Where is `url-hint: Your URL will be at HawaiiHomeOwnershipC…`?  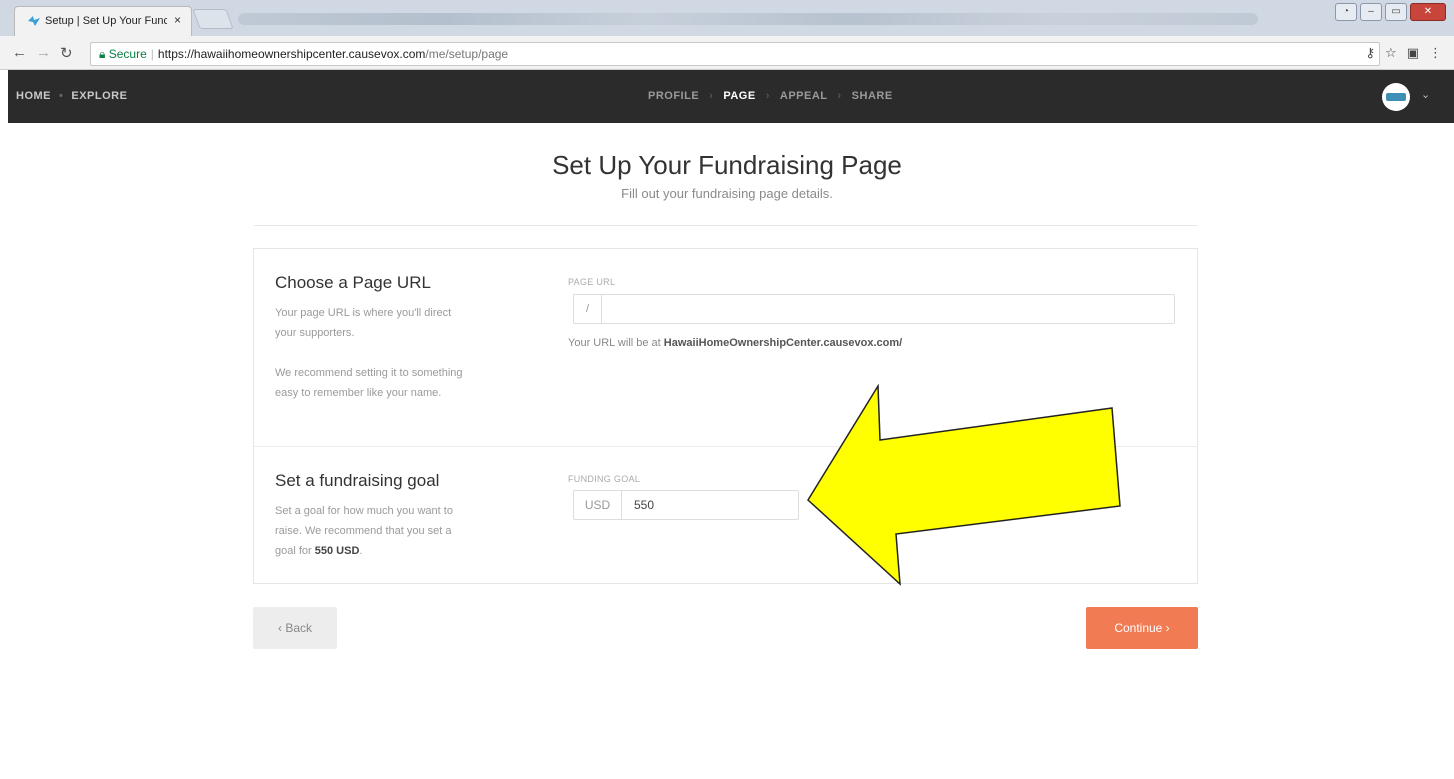
url-hint: Your URL will be at HawaiiHomeOwnershipC… is located at coordinates (735, 343).